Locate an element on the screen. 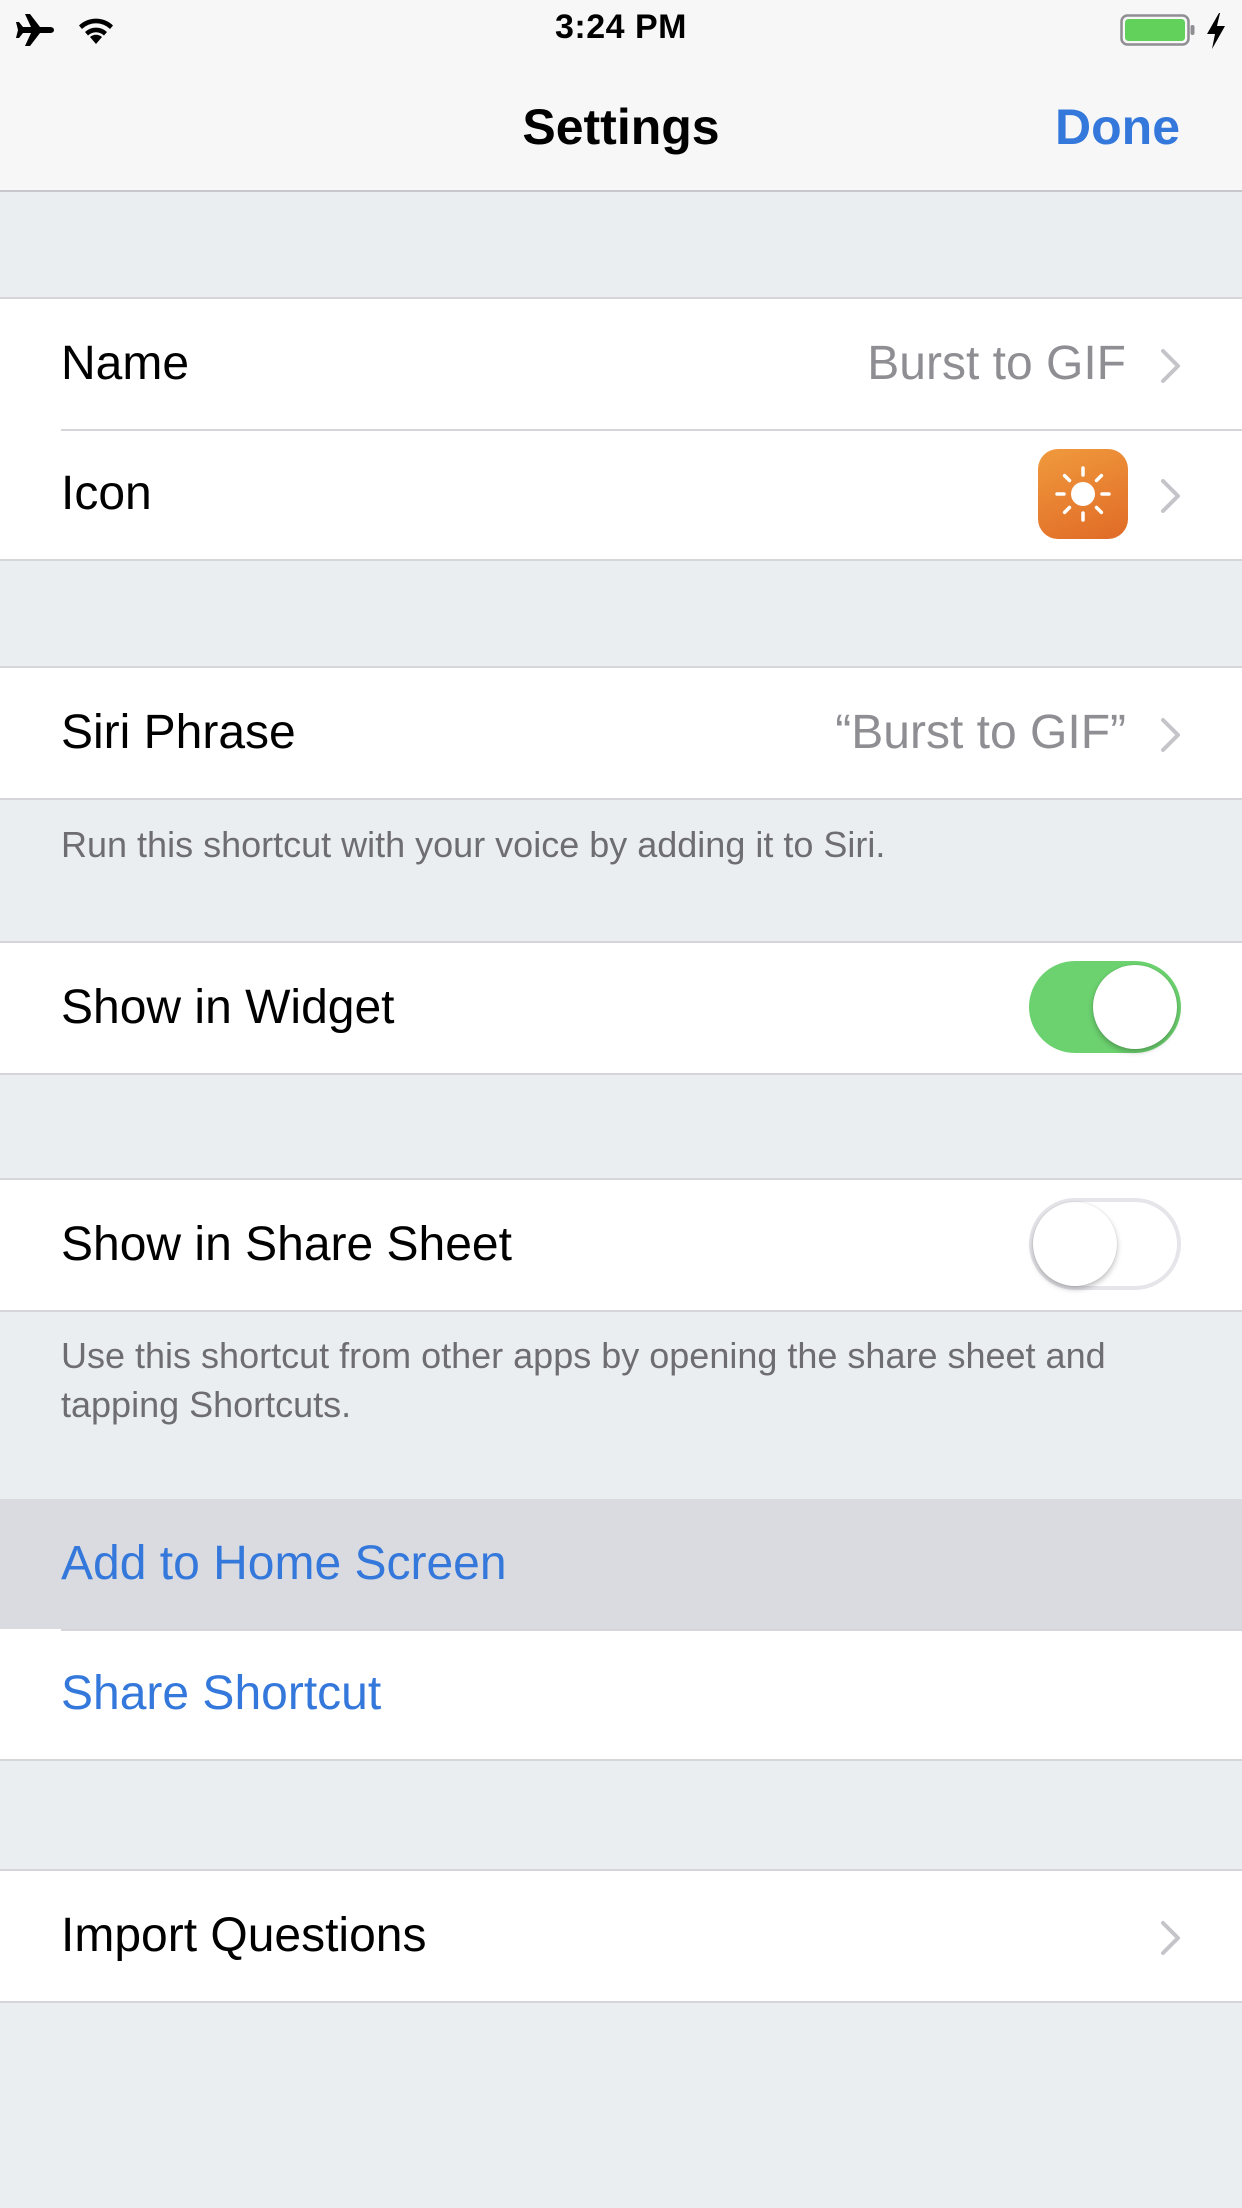 The height and width of the screenshot is (2208, 1242). add-to-home-screen-link: Add to Home Screen is located at coordinates (284, 1564).